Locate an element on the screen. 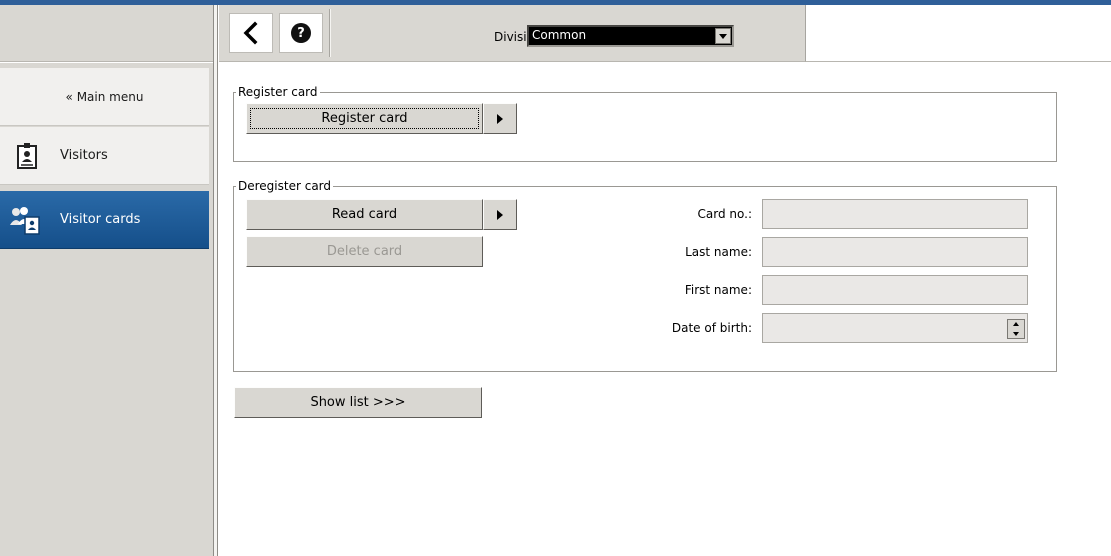 The image size is (1111, 556). last-name-label: Last name: is located at coordinates (718, 252).